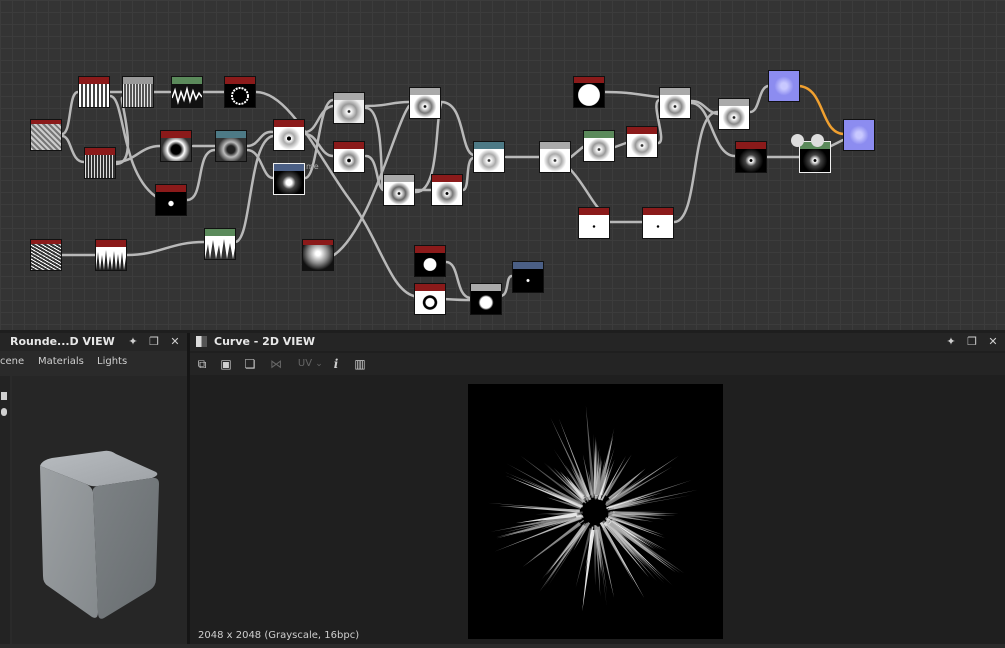  What do you see at coordinates (486, 299) in the screenshot?
I see `node-blob` at bounding box center [486, 299].